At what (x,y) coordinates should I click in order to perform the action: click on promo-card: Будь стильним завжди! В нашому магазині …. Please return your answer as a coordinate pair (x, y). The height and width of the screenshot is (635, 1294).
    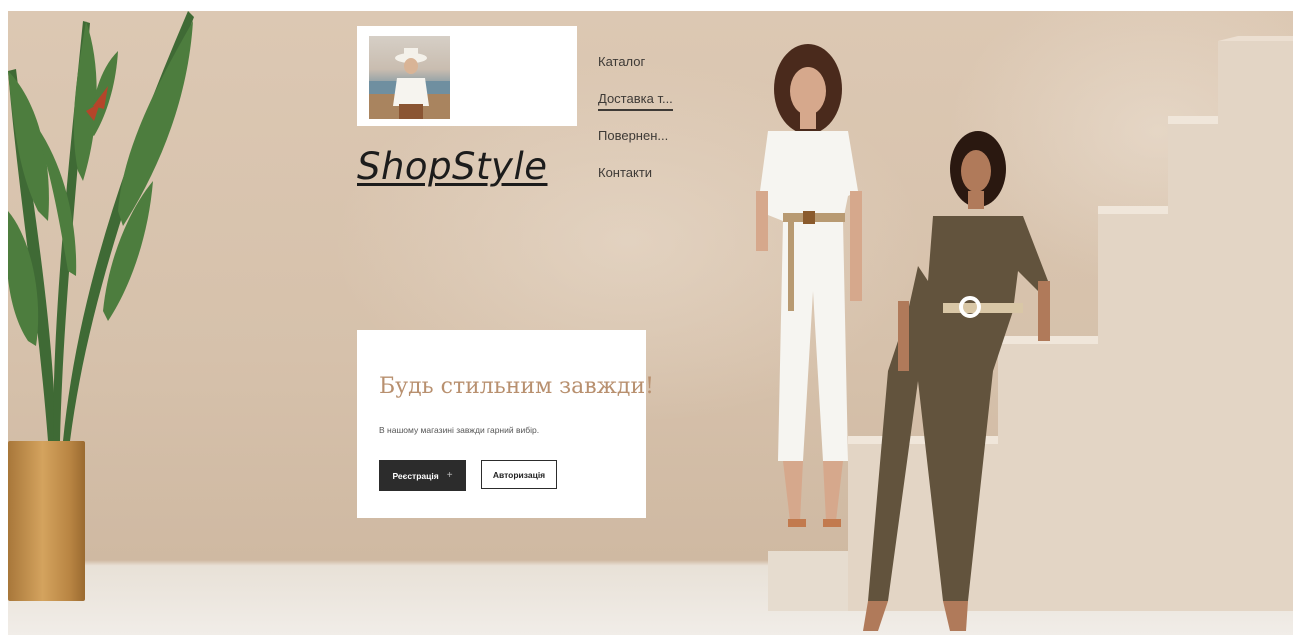
    Looking at the image, I should click on (505, 424).